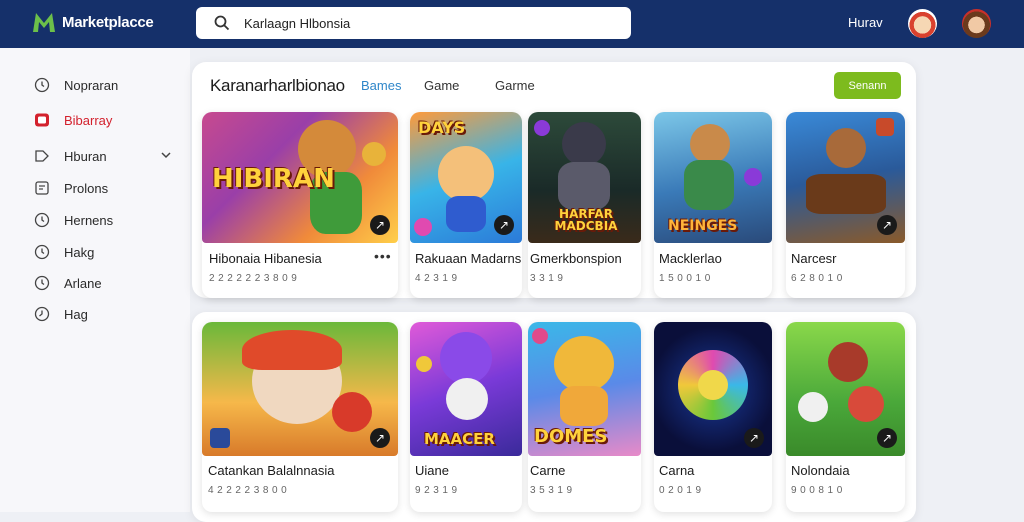 This screenshot has height=522, width=1024. What do you see at coordinates (432, 470) in the screenshot?
I see `game-title: Uiane` at bounding box center [432, 470].